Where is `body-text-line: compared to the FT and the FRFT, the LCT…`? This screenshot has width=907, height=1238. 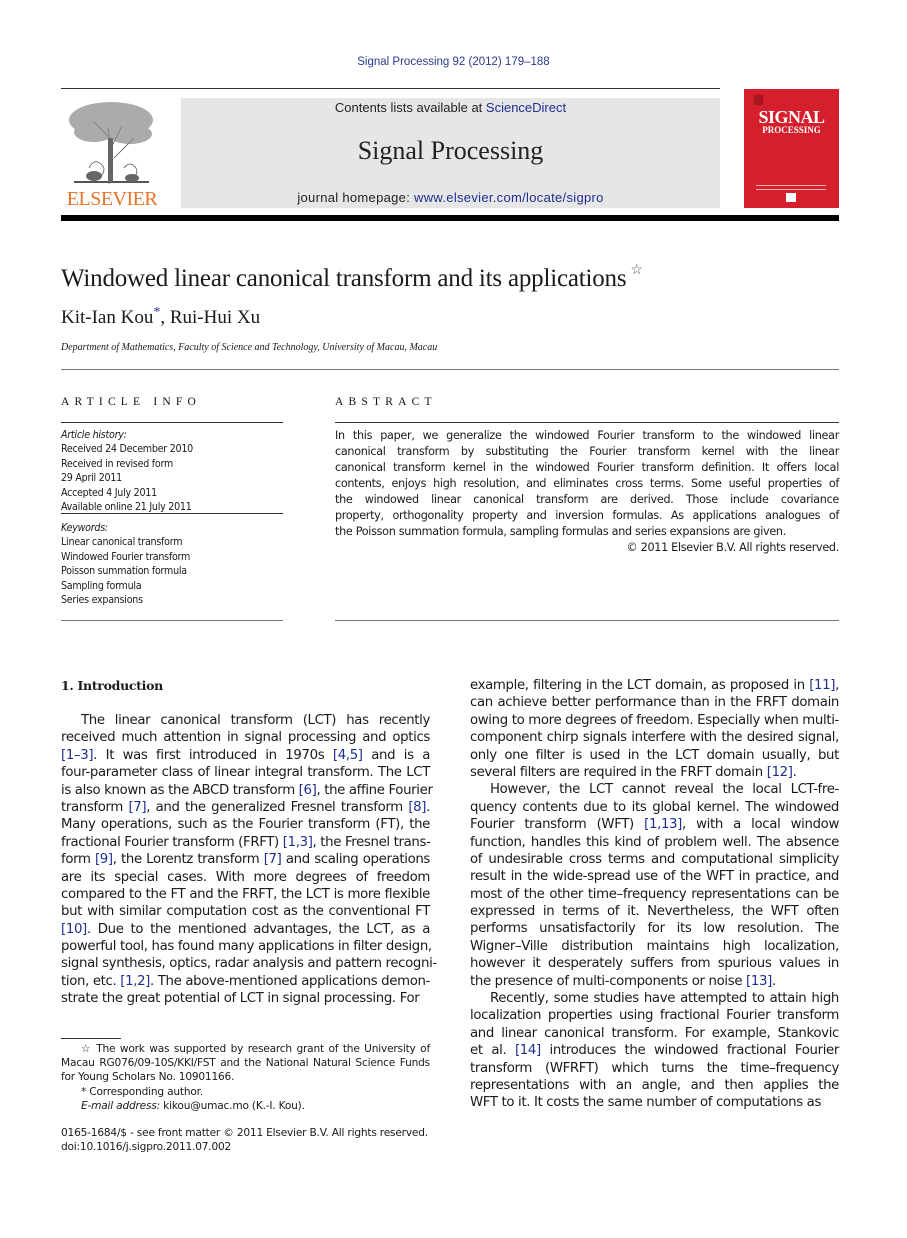 body-text-line: compared to the FT and the FRFT, the LCT… is located at coordinates (245, 894).